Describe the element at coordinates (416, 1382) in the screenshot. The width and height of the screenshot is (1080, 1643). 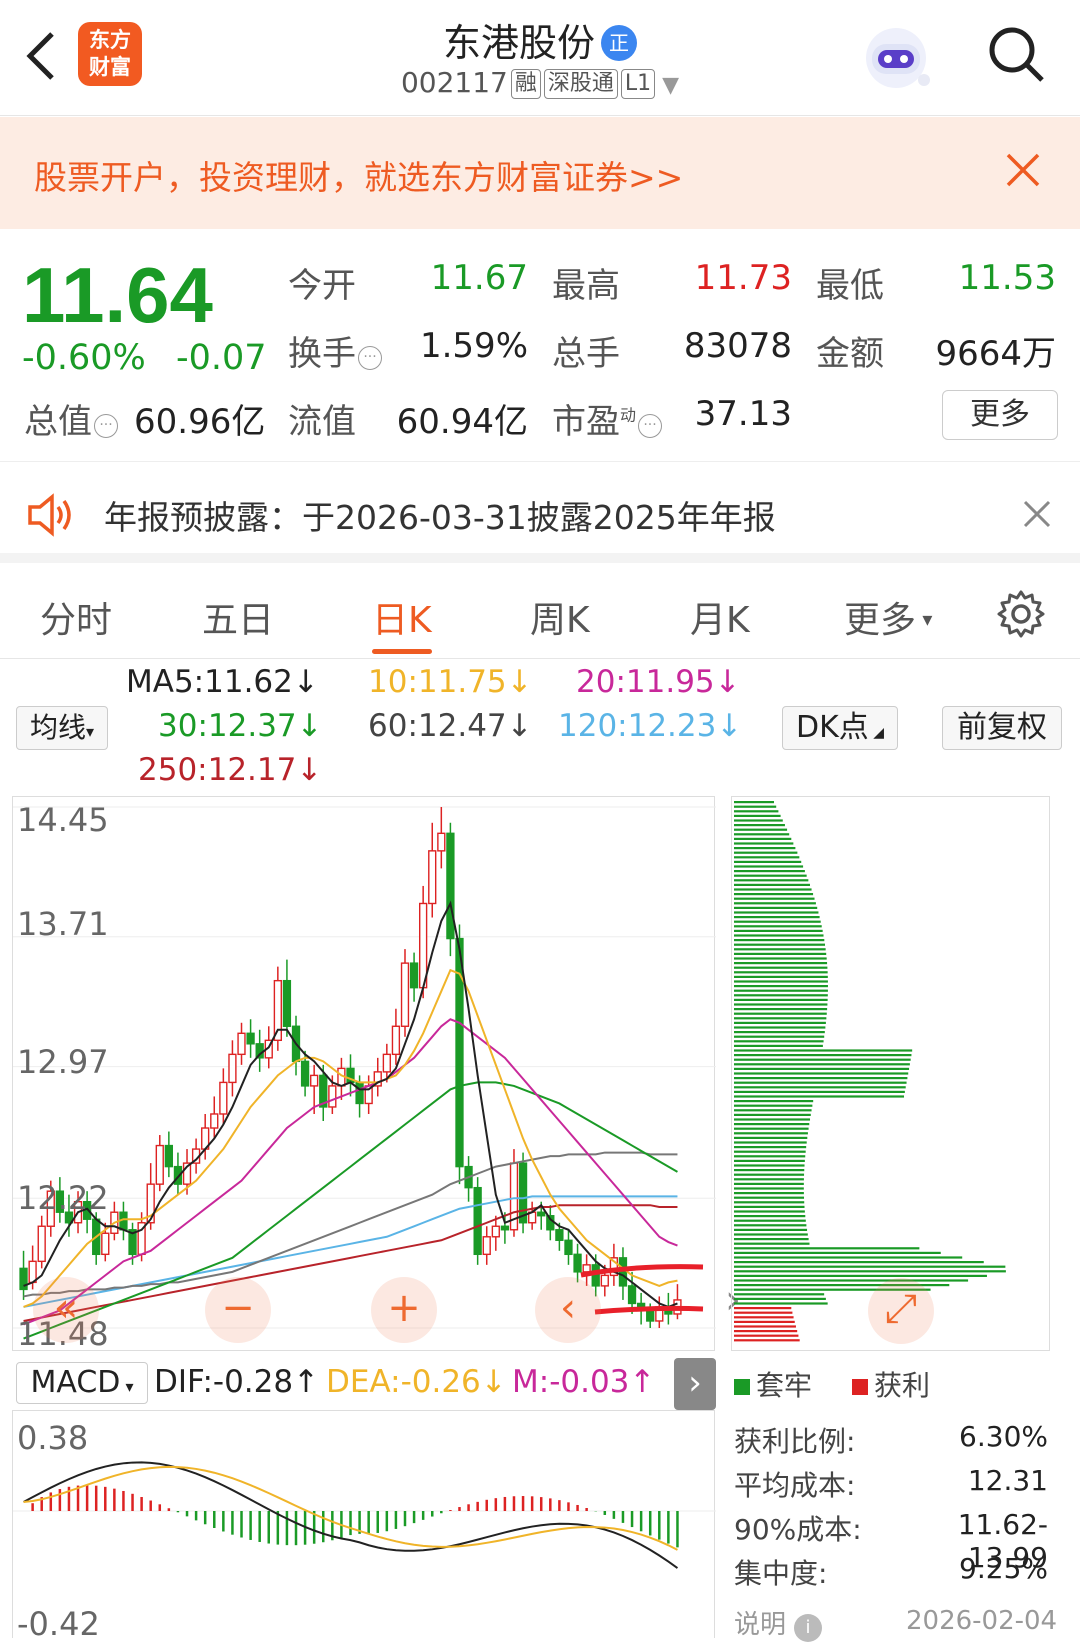
I see `macd-dea: DEA:-0.26↓` at that location.